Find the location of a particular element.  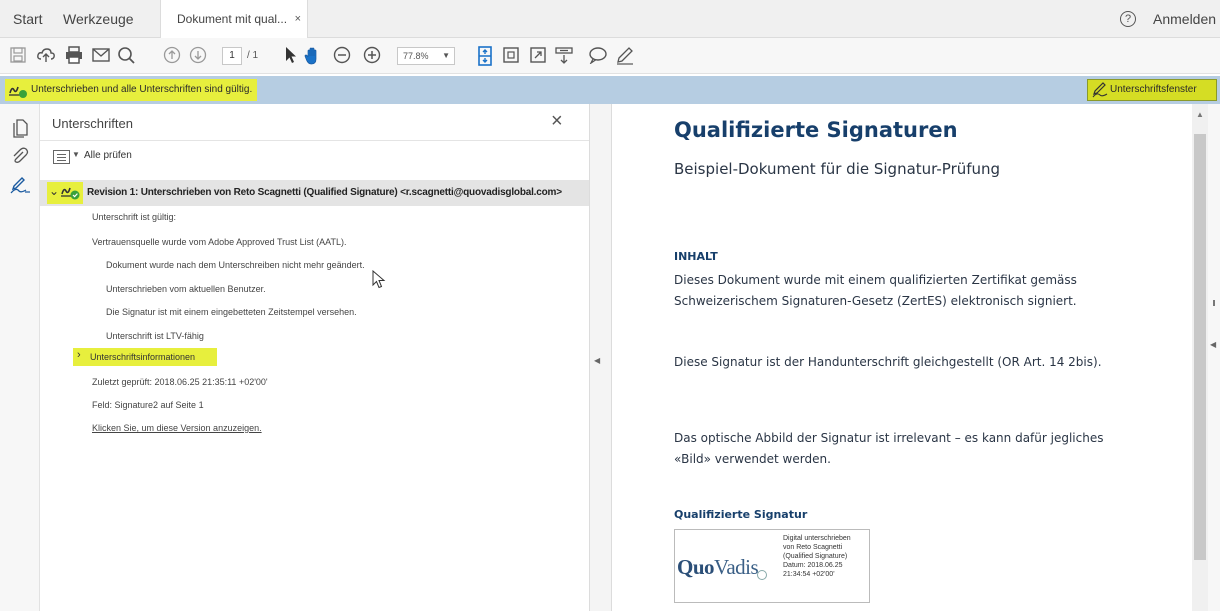

tab-document: Dokument mit qual... × is located at coordinates (234, 19).